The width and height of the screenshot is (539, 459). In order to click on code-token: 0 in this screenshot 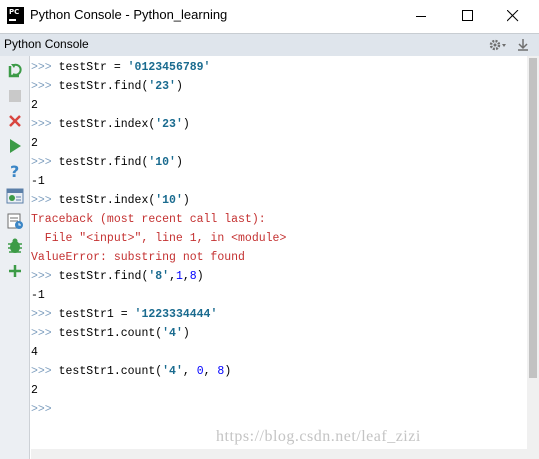, I will do `click(200, 371)`.